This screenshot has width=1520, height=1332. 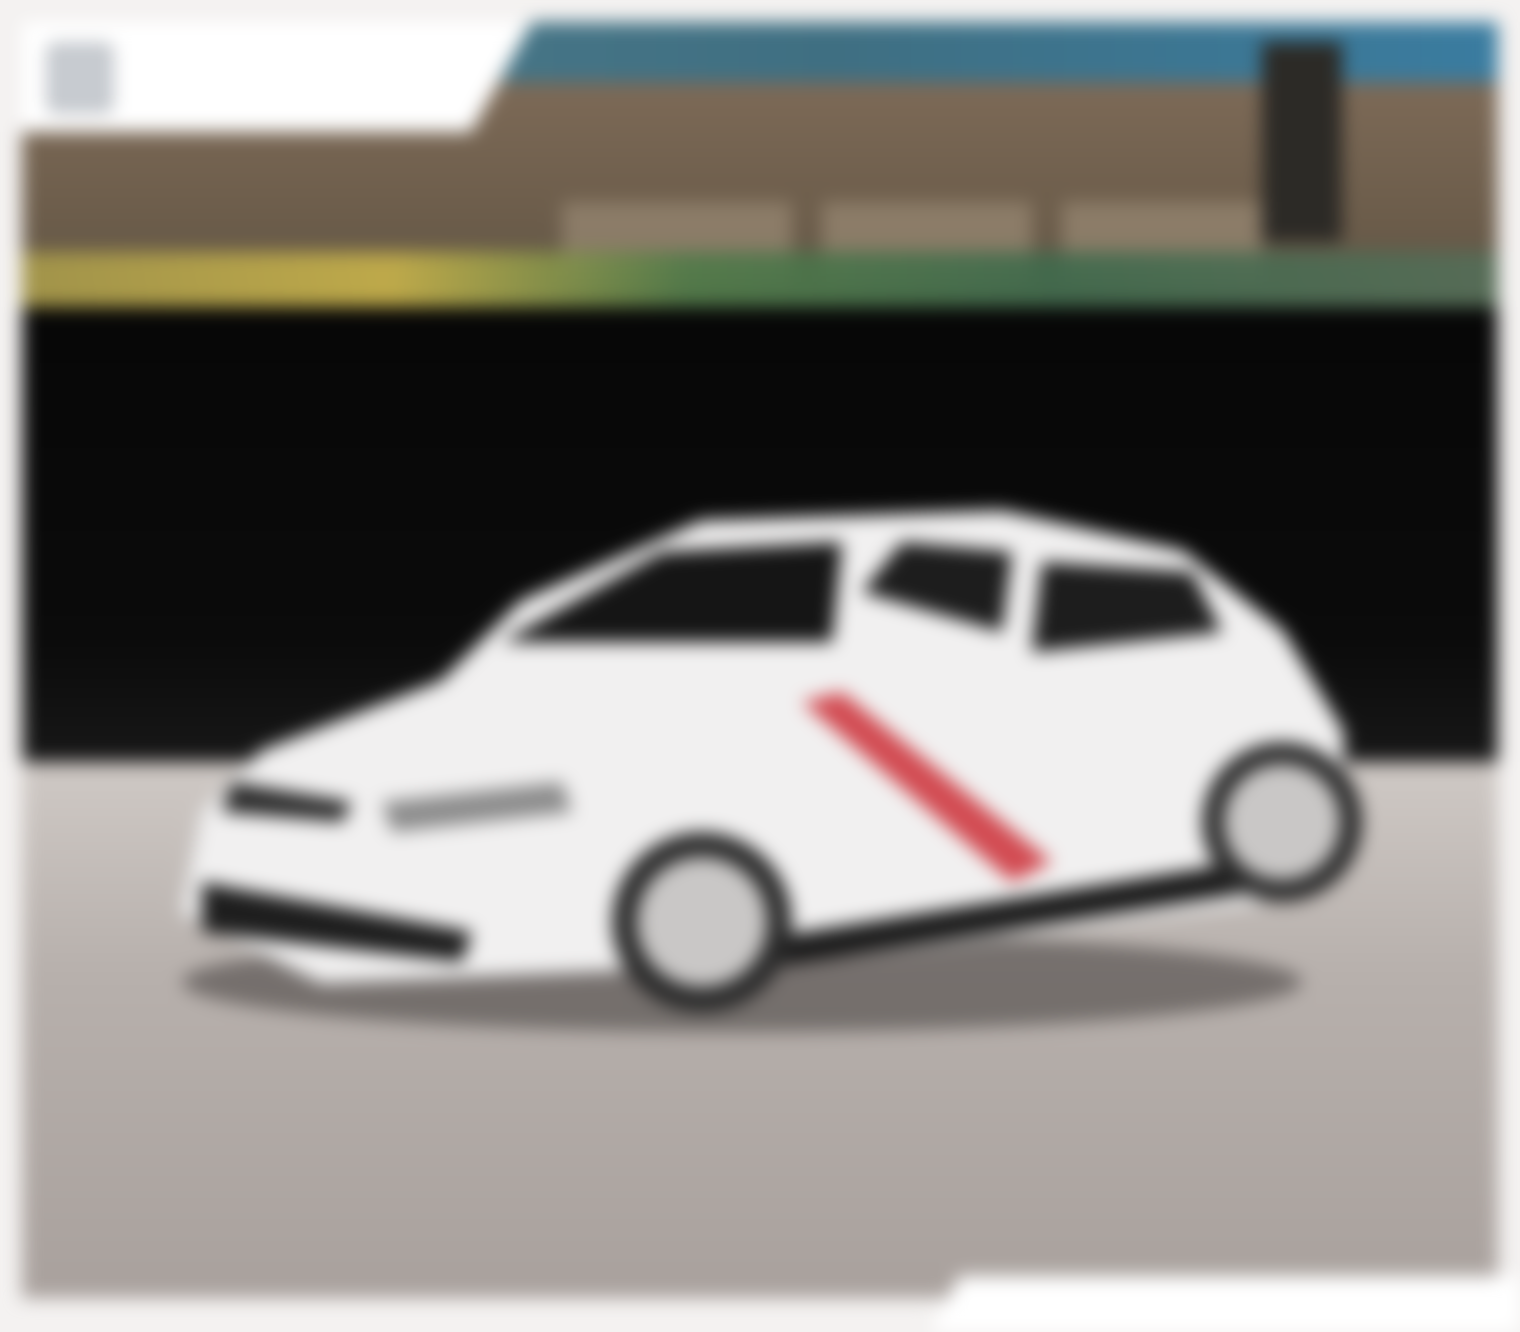 What do you see at coordinates (80, 78) in the screenshot?
I see `lion-badge-icon` at bounding box center [80, 78].